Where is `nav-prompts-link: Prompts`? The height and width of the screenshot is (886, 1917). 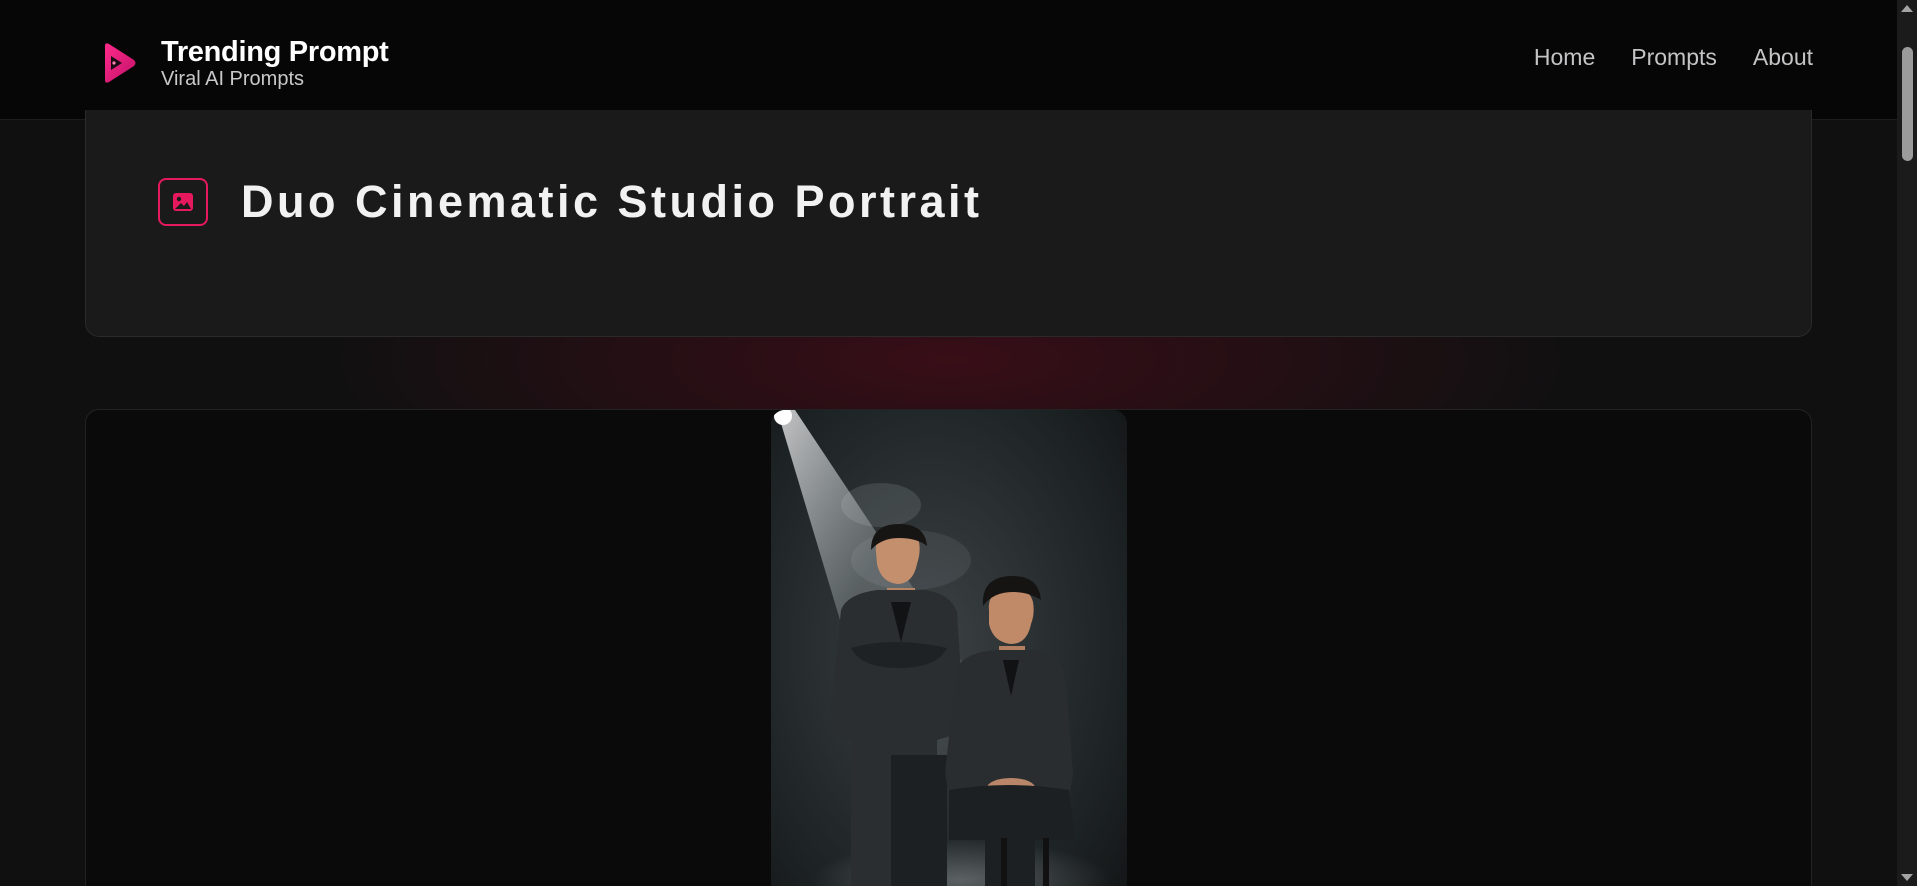
nav-prompts-link: Prompts is located at coordinates (1674, 57).